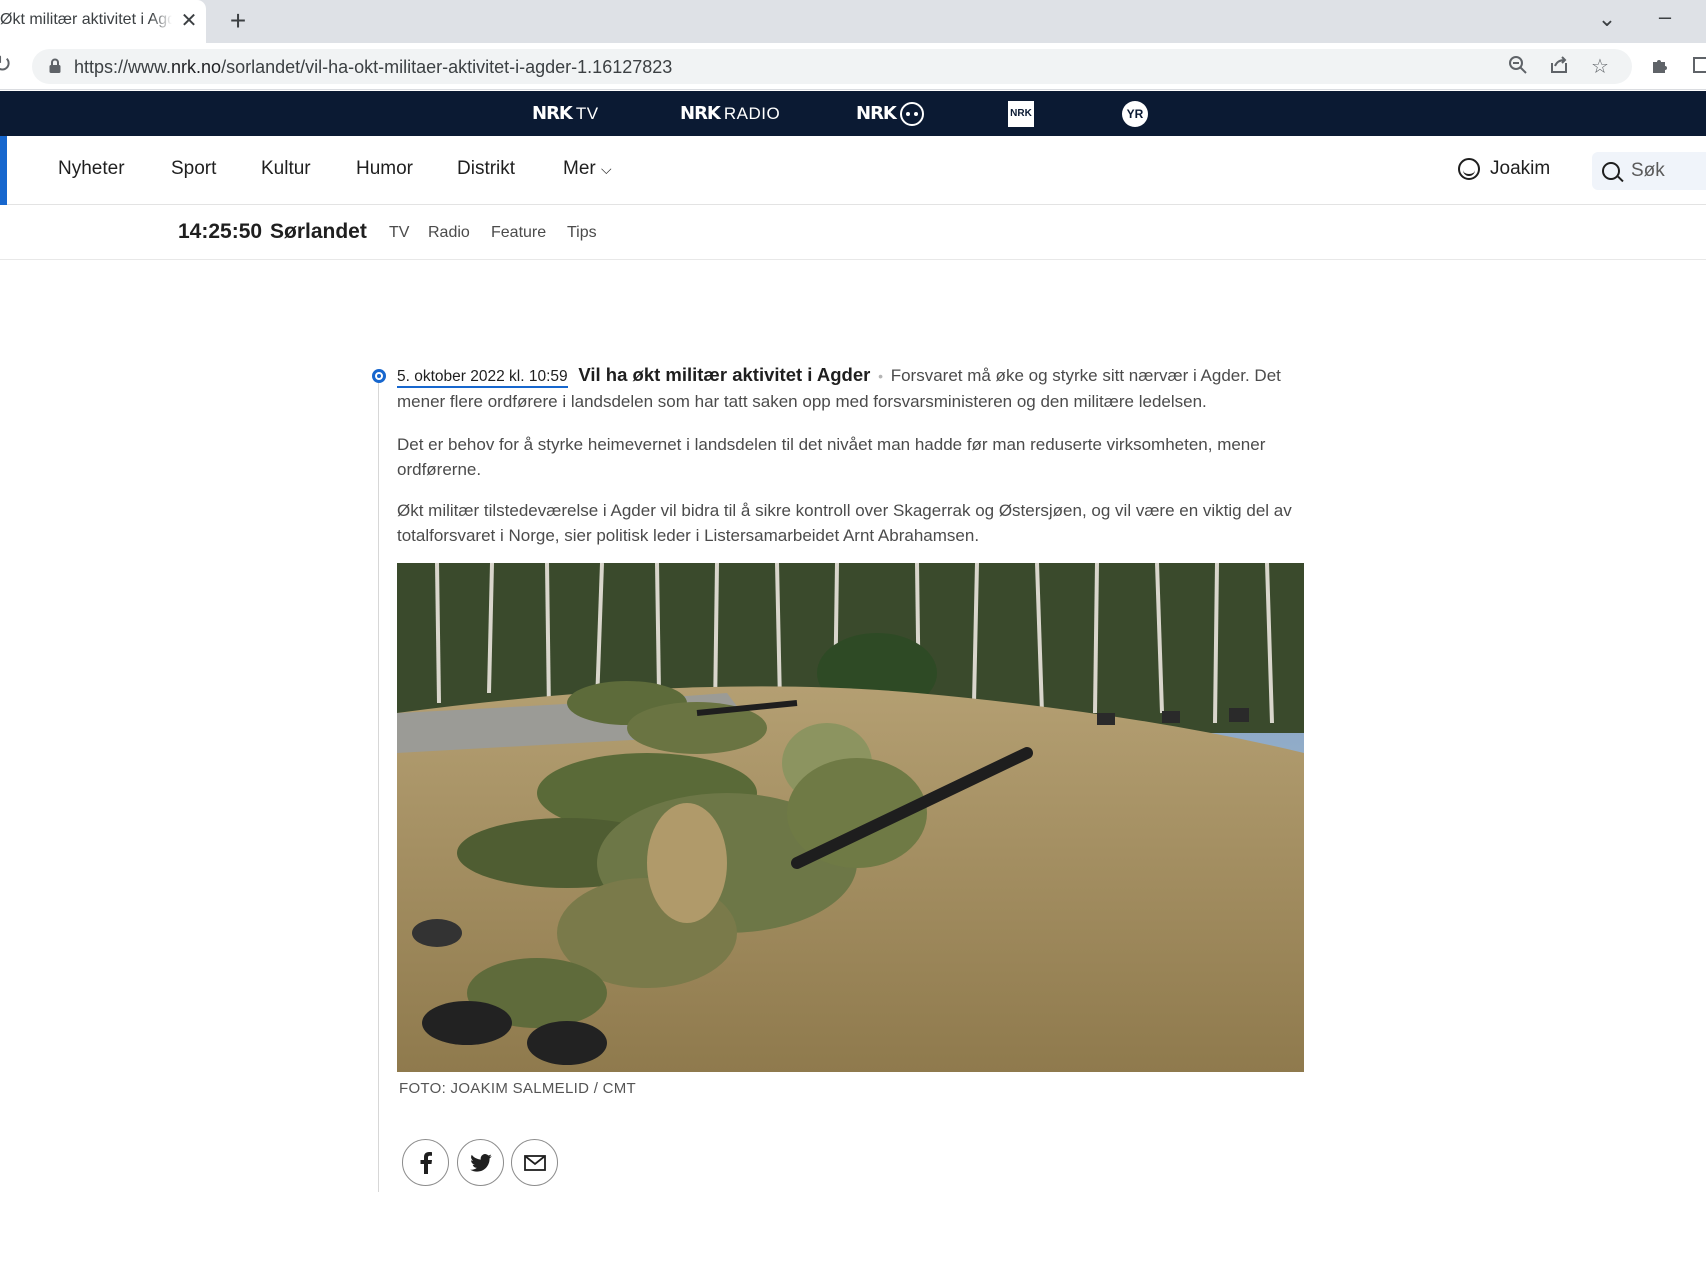  I want to click on facebook-share-button, so click(425, 1162).